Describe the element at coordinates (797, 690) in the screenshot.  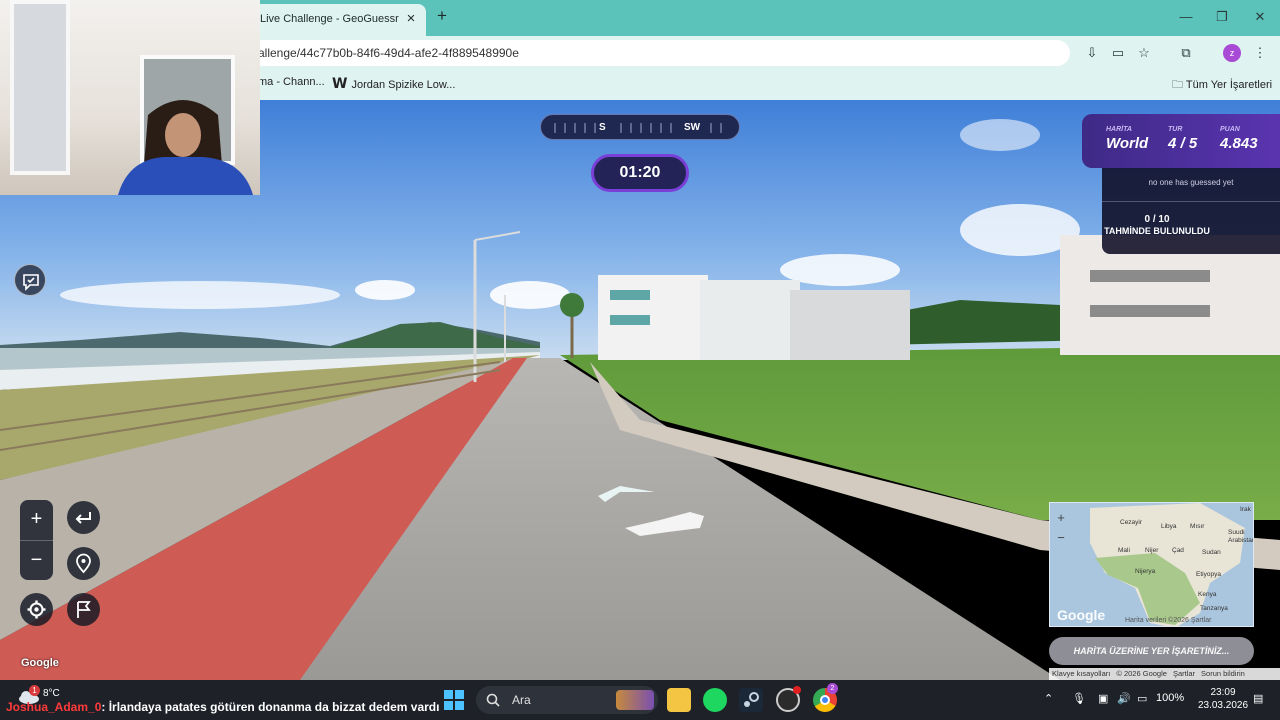
I see `recording-dot` at that location.